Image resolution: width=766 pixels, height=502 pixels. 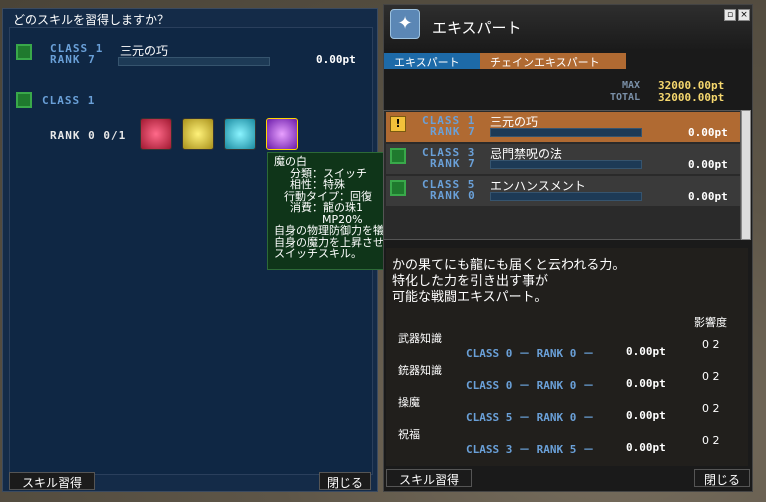 What do you see at coordinates (432, 61) in the screenshot?
I see `tab-expert: エキスパート` at bounding box center [432, 61].